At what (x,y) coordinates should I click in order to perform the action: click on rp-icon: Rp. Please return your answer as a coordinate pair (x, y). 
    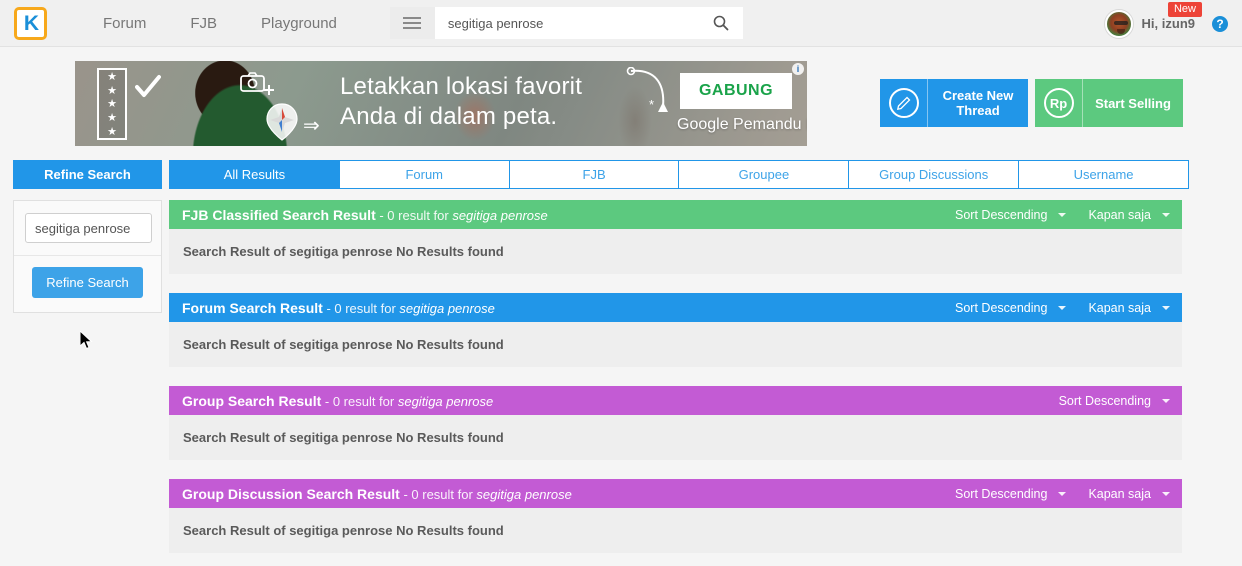
    Looking at the image, I should click on (1059, 103).